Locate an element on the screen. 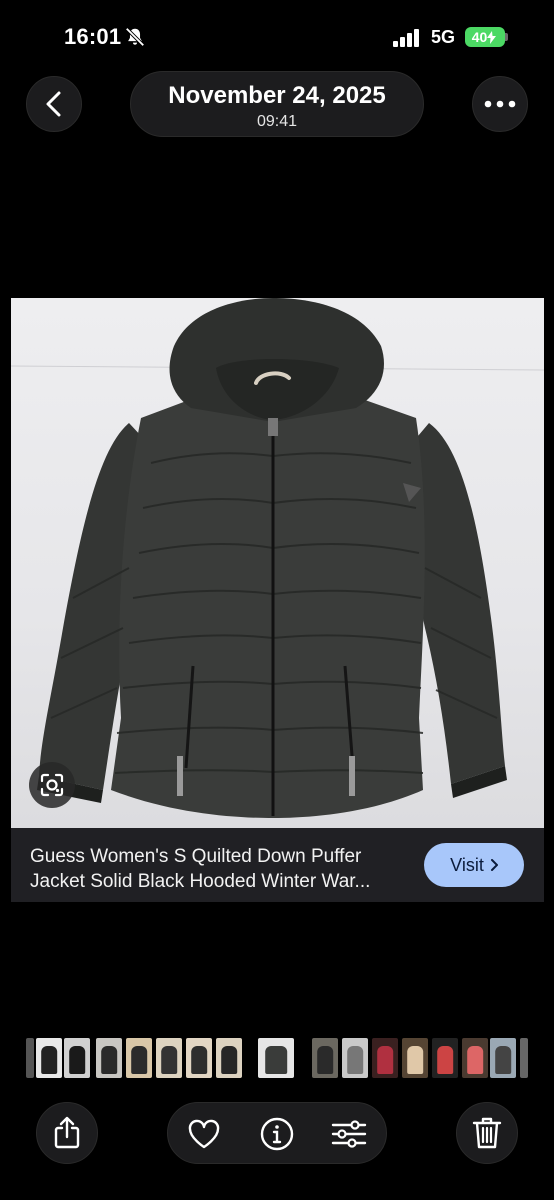 Image resolution: width=554 pixels, height=1200 pixels. visit-button-label: Visit is located at coordinates (467, 864).